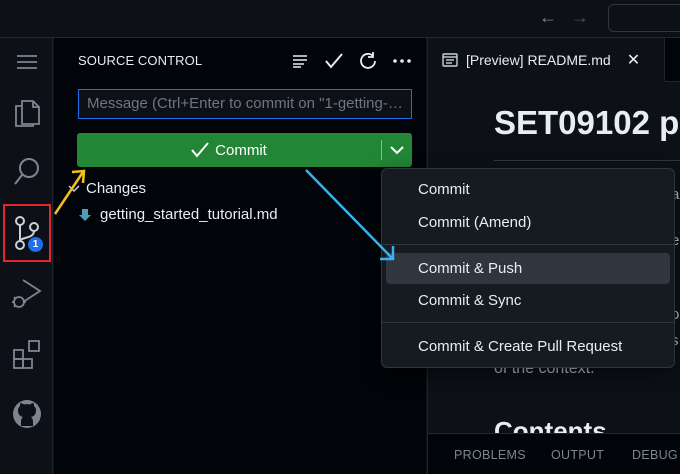 The height and width of the screenshot is (474, 680). What do you see at coordinates (490, 455) in the screenshot?
I see `tab-problems: PROBLEMS` at bounding box center [490, 455].